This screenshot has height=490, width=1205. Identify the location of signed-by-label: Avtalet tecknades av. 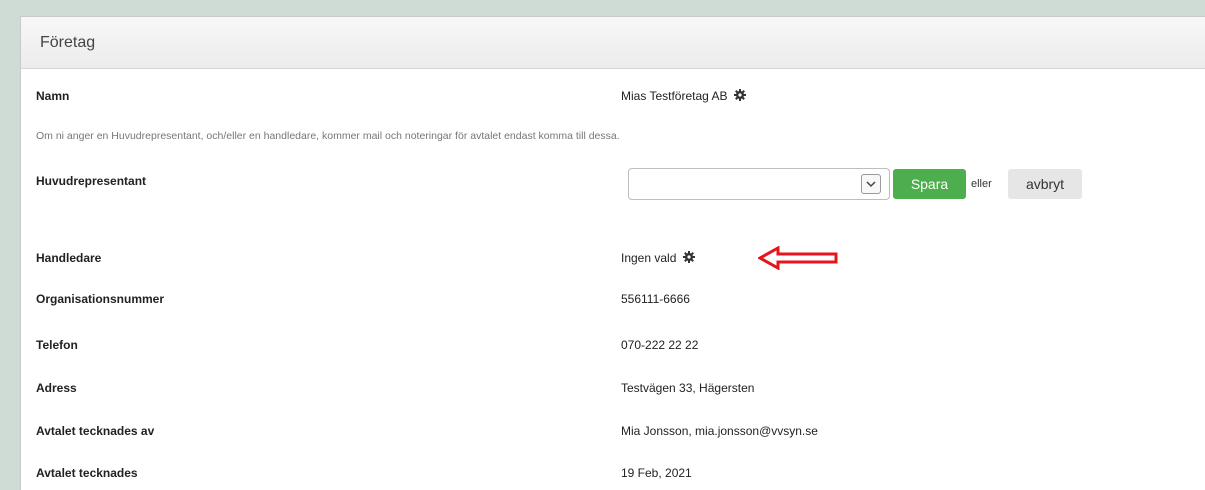
(95, 431).